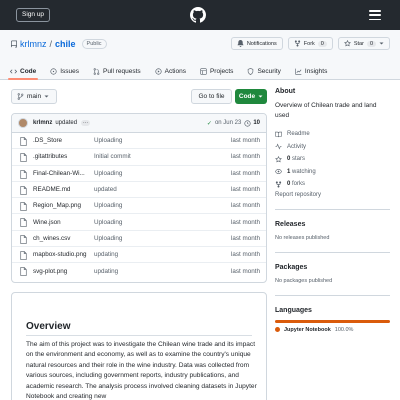 This screenshot has width=400, height=400. I want to click on releases-empty-text: No releases published, so click(302, 237).